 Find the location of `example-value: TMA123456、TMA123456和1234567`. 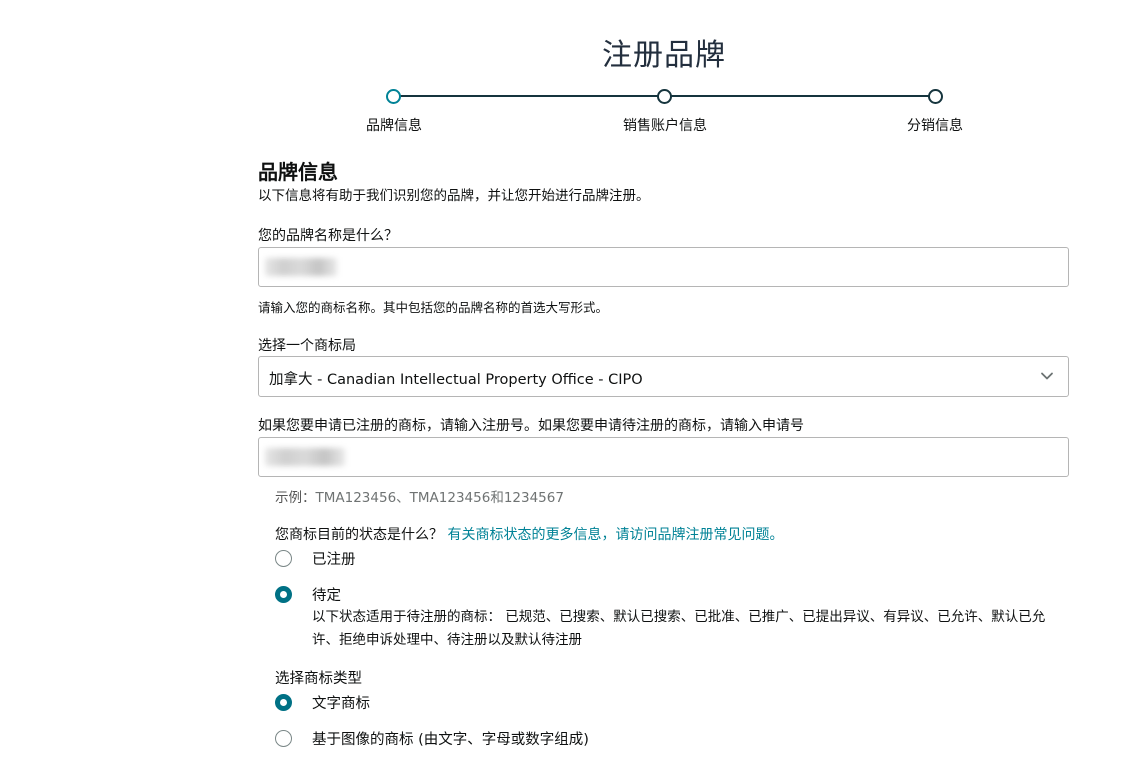

example-value: TMA123456、TMA123456和1234567 is located at coordinates (439, 498).